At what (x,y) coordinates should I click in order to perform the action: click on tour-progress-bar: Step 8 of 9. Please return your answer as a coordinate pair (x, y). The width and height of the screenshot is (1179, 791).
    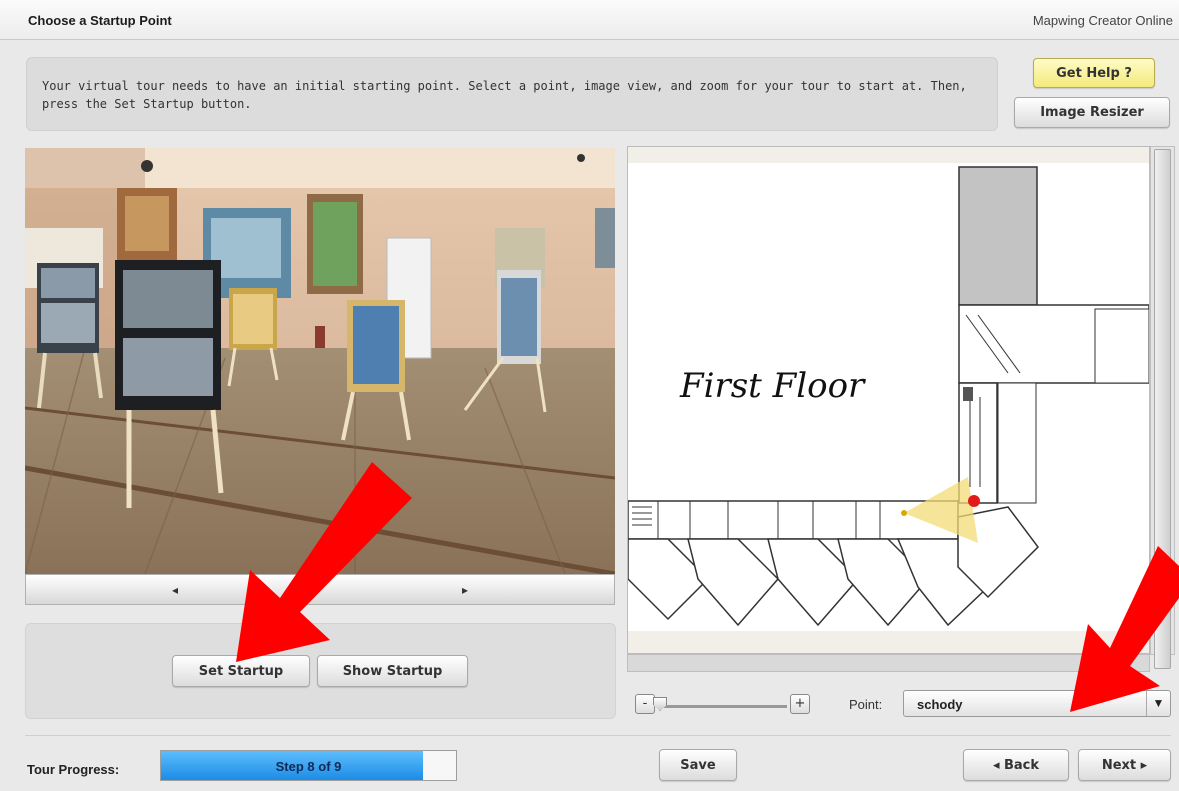
    Looking at the image, I should click on (308, 765).